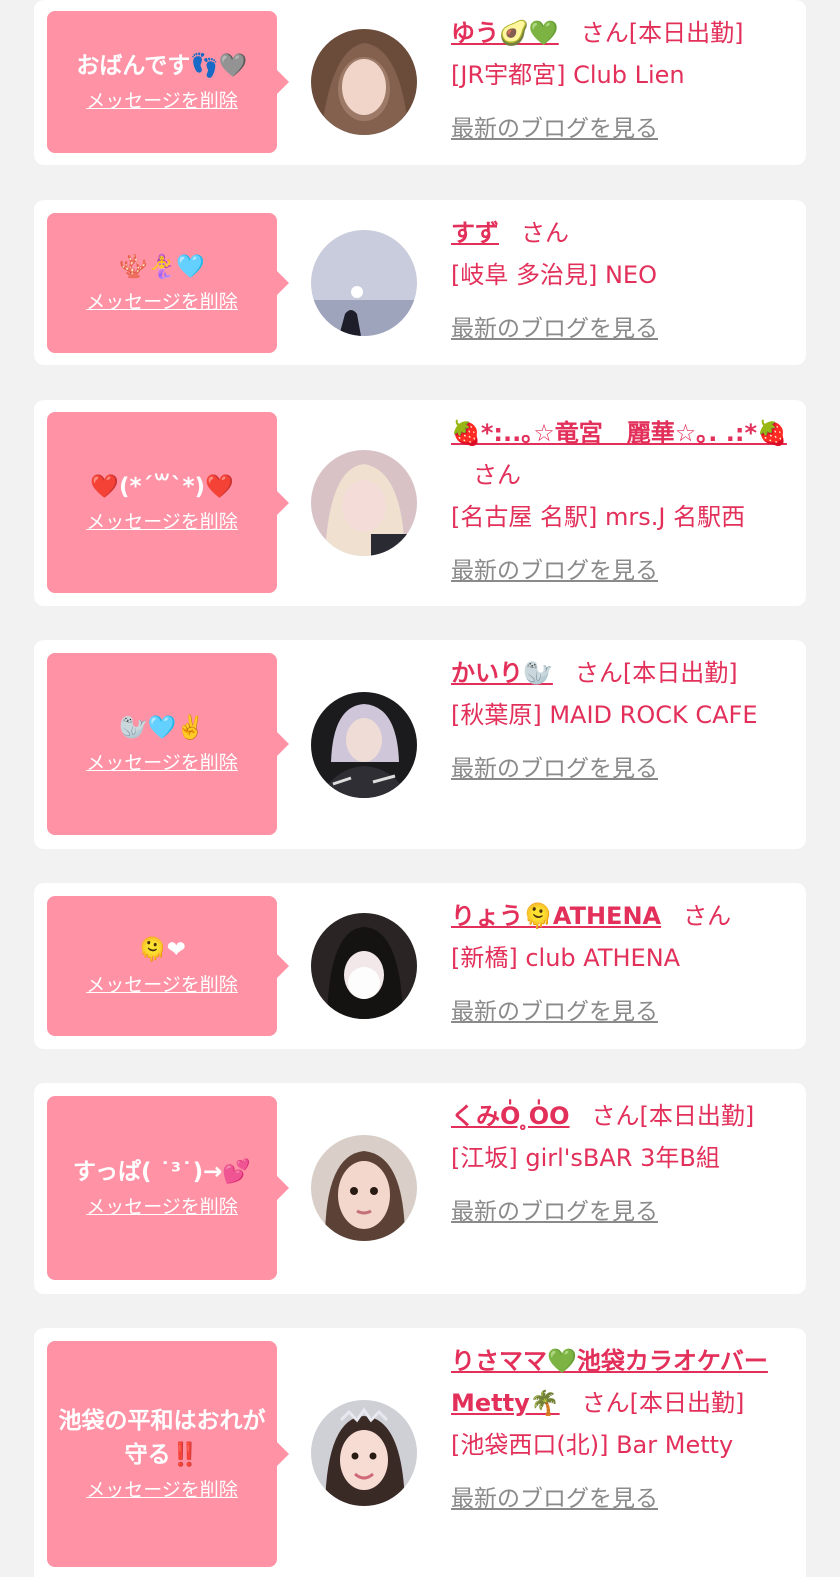 The height and width of the screenshot is (1577, 840). What do you see at coordinates (162, 728) in the screenshot?
I see `message-text: 🦭🩵✌️` at bounding box center [162, 728].